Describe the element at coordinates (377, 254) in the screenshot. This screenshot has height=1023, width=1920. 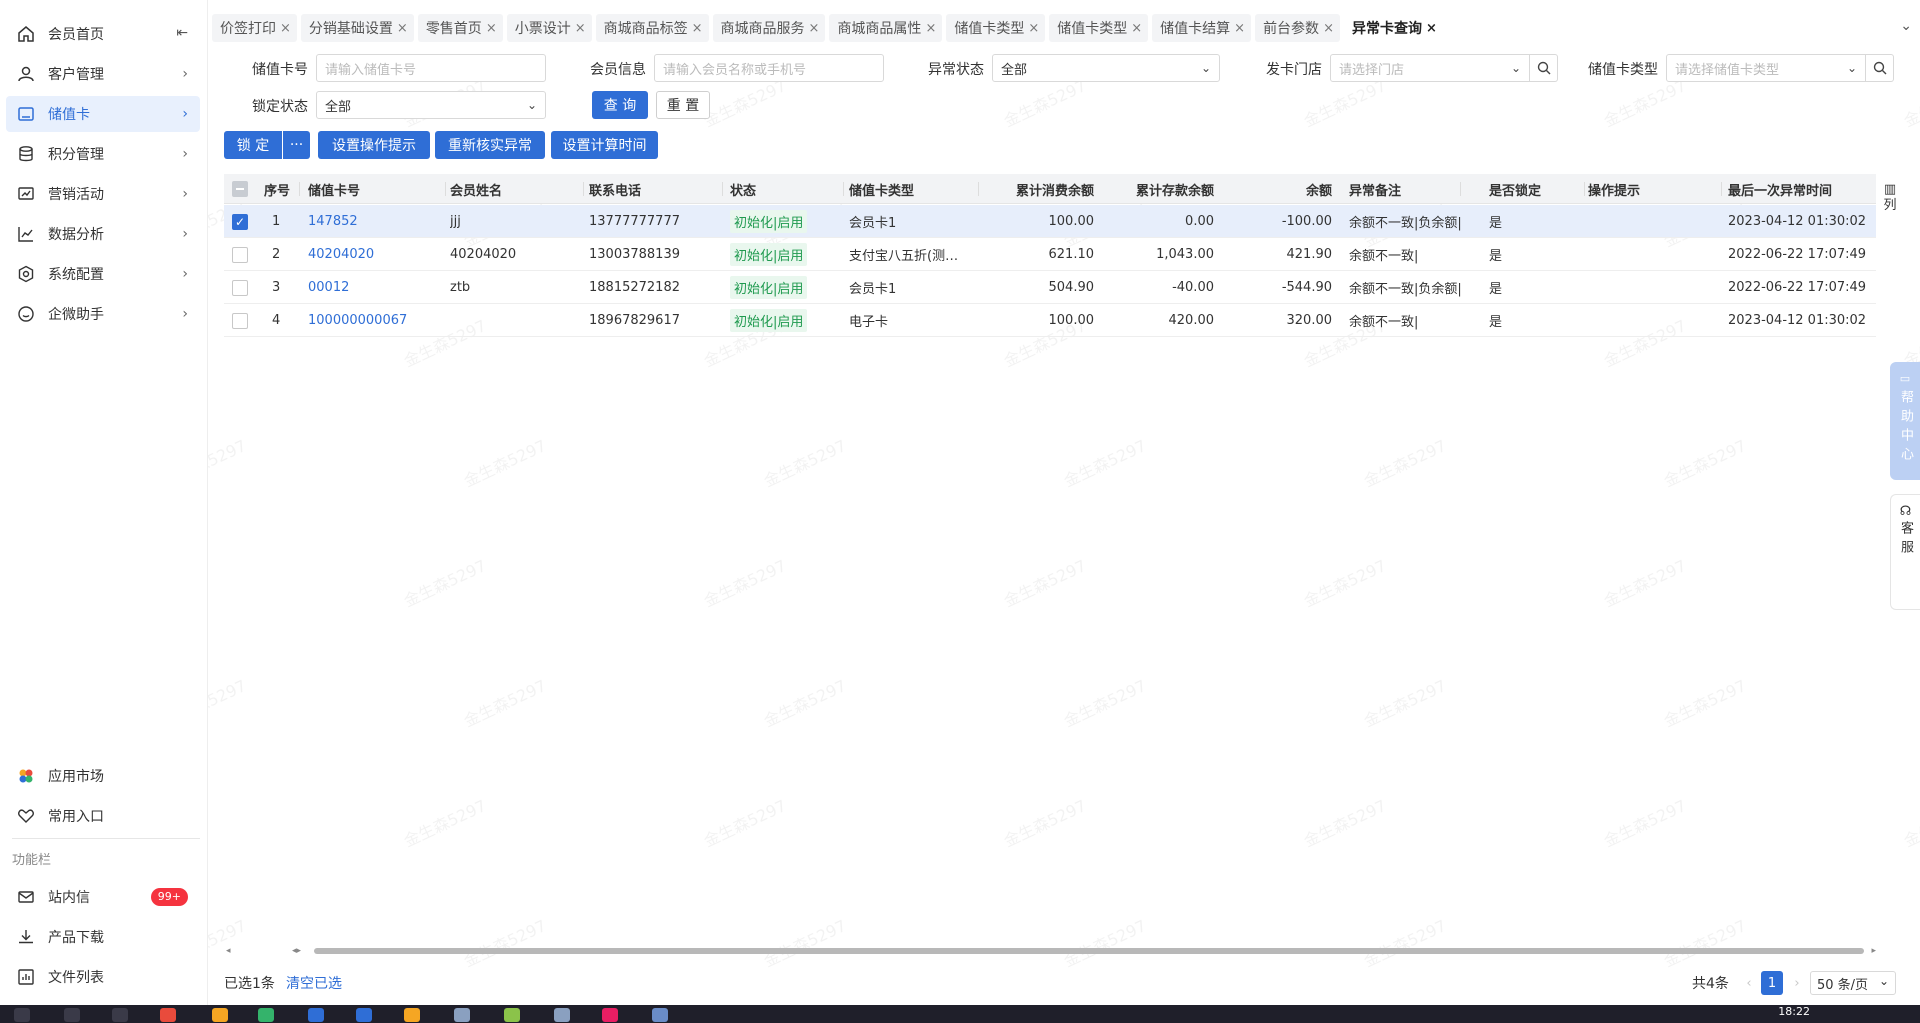
I see `cell-card-no-link: 40204020` at that location.